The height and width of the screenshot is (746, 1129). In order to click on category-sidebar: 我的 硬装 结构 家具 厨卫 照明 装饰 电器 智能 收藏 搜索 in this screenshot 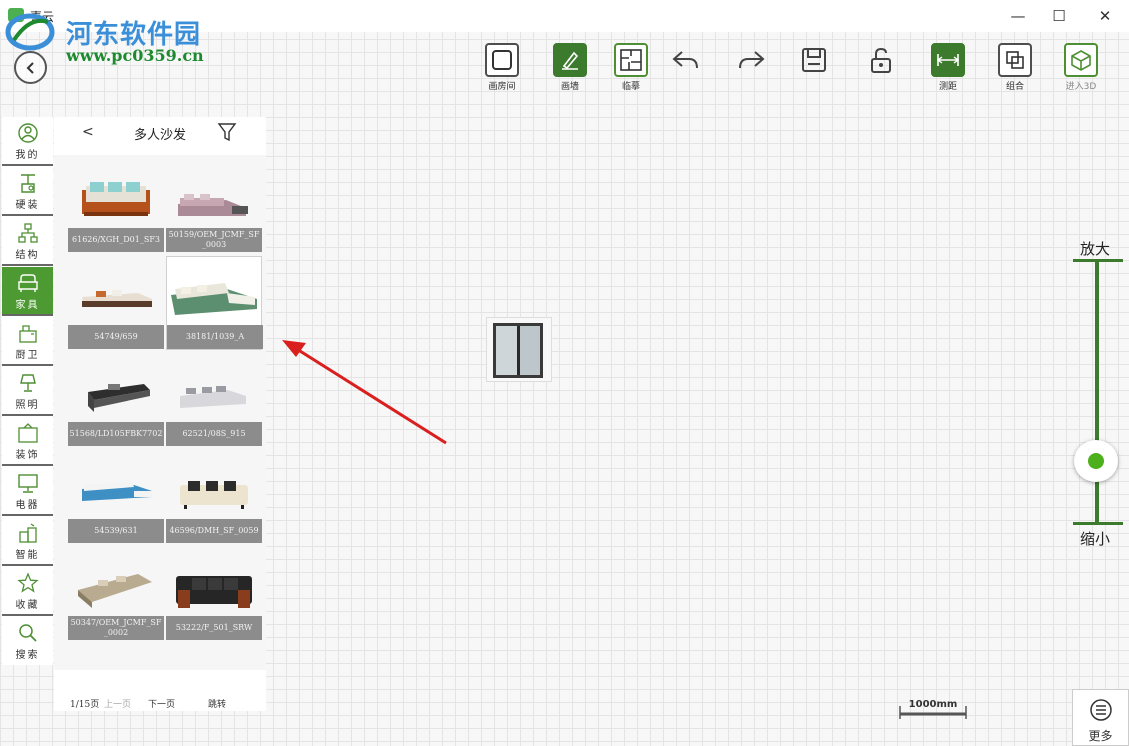, I will do `click(27, 391)`.